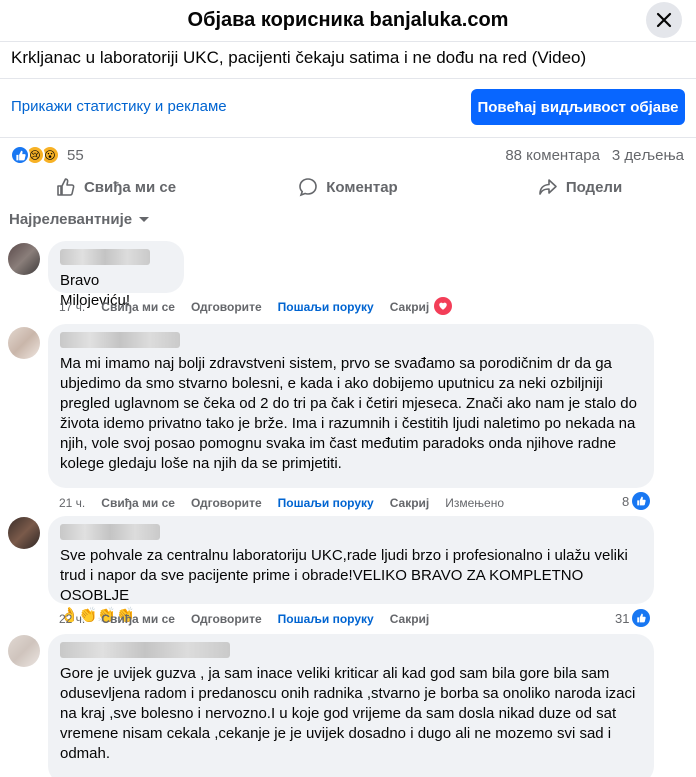 The height and width of the screenshot is (777, 696). I want to click on shares-count: 3 дељења, so click(648, 155).